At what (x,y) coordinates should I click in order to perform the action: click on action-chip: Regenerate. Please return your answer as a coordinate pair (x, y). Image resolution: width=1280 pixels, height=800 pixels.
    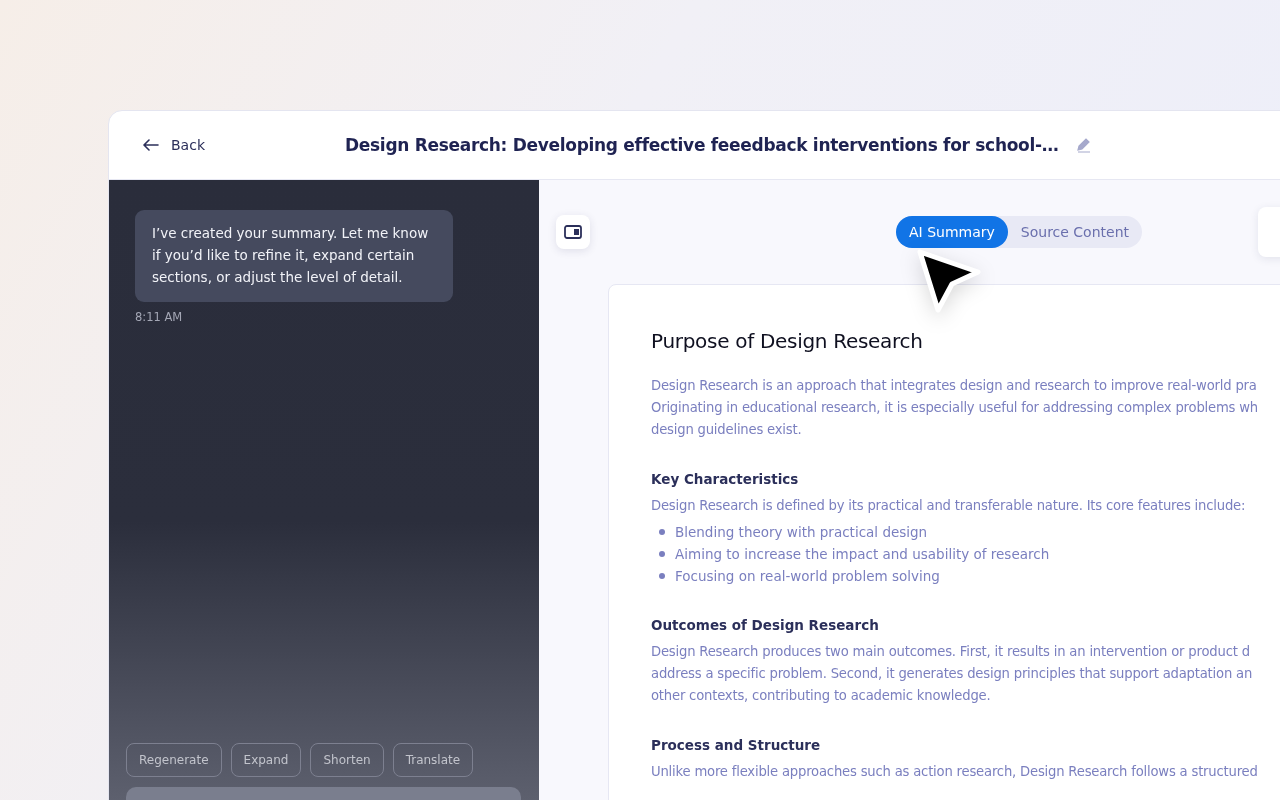
    Looking at the image, I should click on (174, 760).